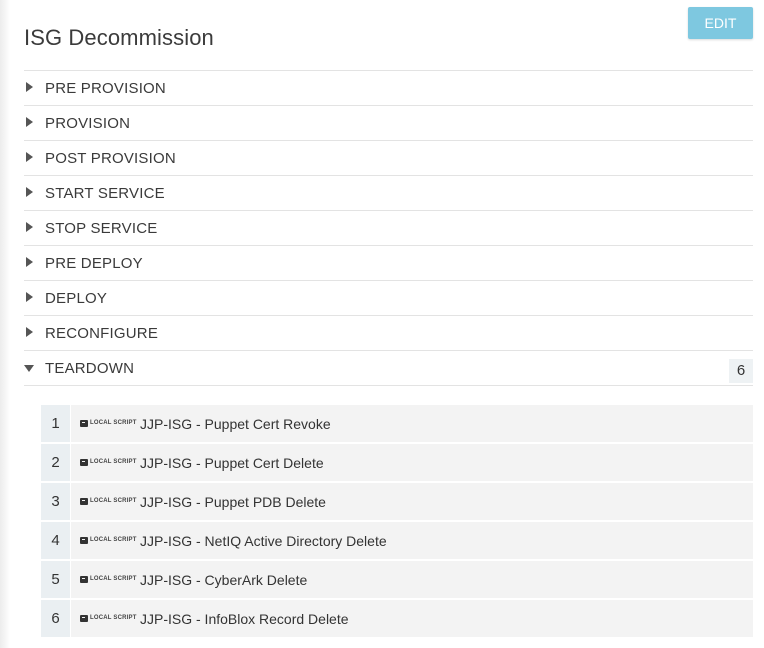  What do you see at coordinates (101, 228) in the screenshot?
I see `phase-label: STOP SERVICE` at bounding box center [101, 228].